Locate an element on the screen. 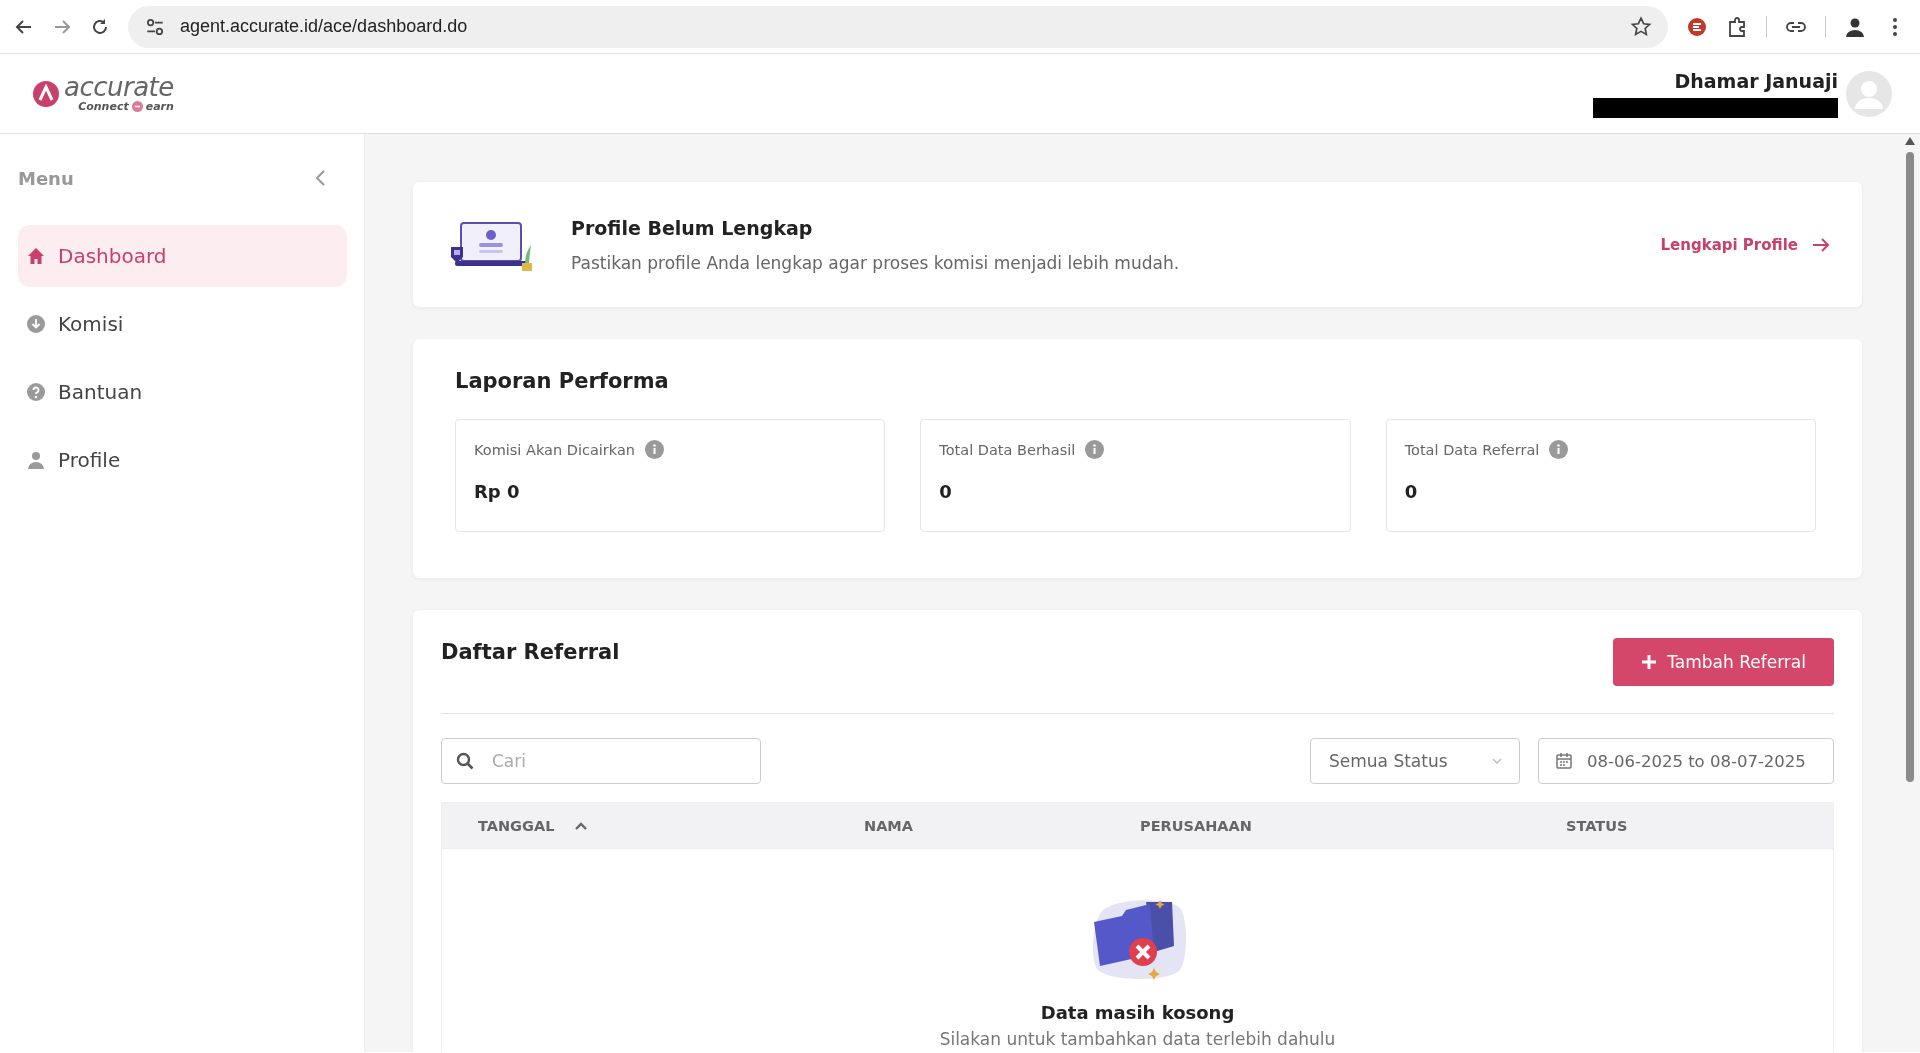  logo-tagline: Connect is located at coordinates (103, 106).